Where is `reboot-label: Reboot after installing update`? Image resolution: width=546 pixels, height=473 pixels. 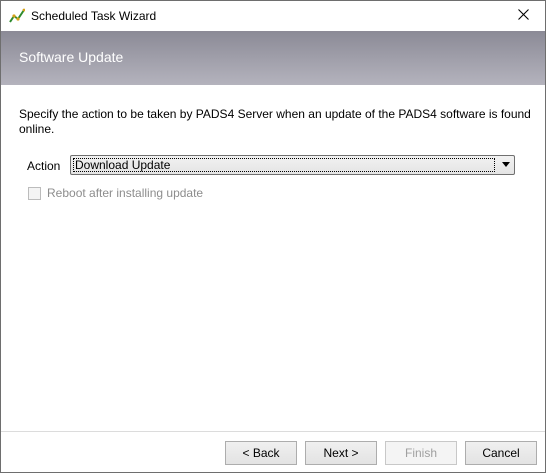
reboot-label: Reboot after installing update is located at coordinates (125, 193).